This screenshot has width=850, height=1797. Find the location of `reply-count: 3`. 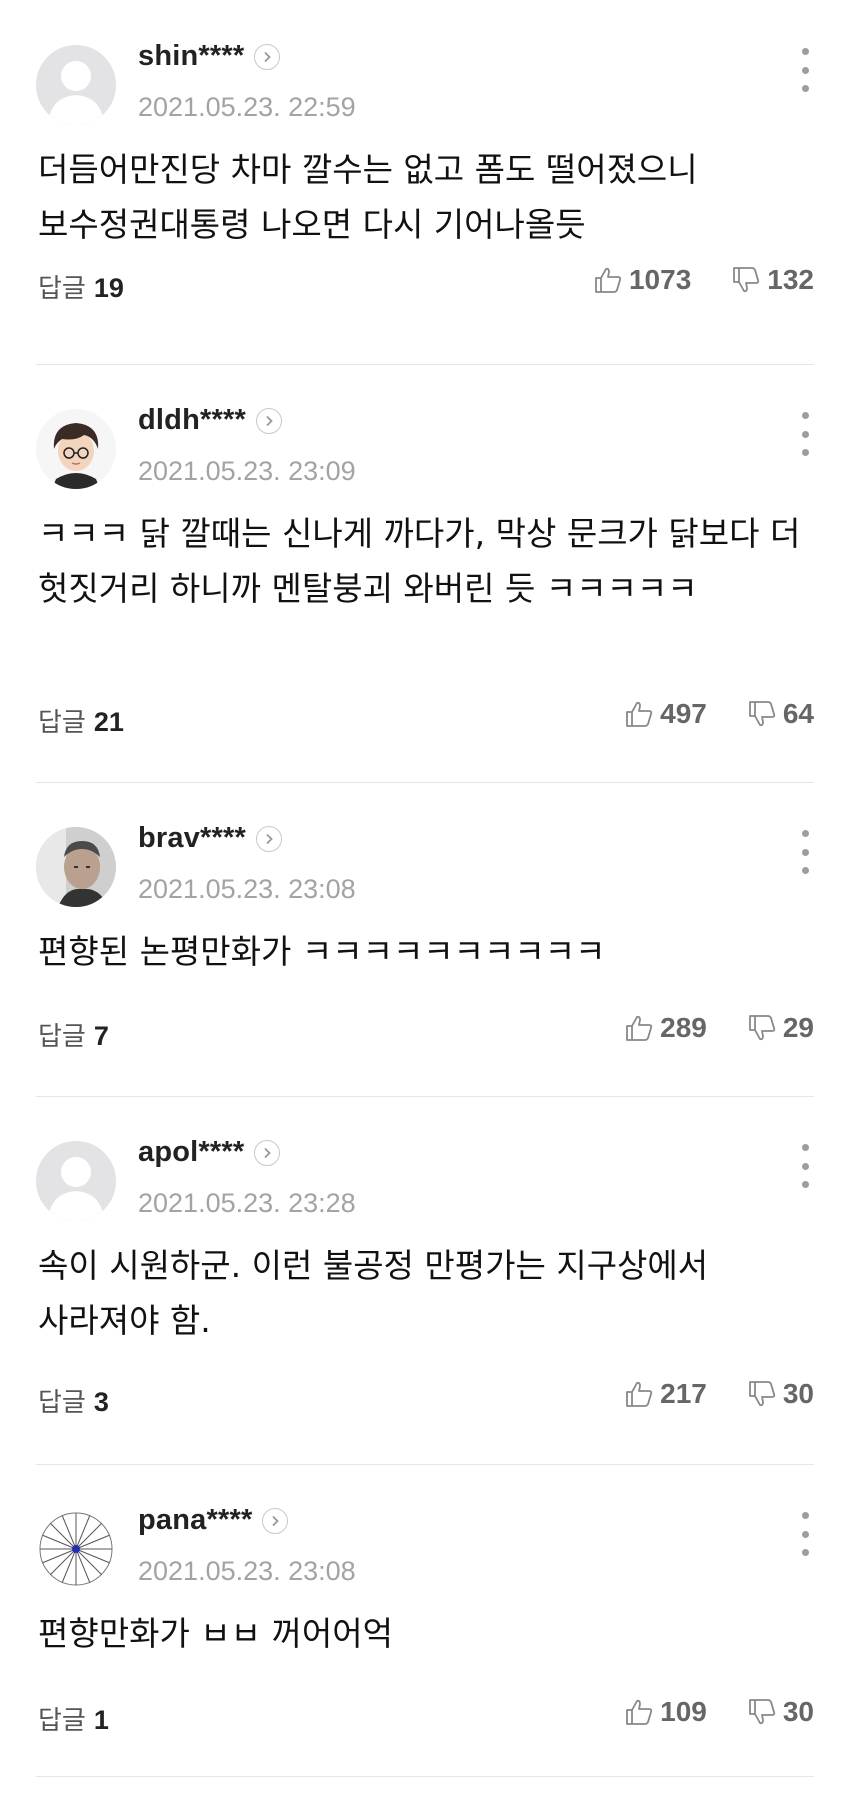

reply-count: 3 is located at coordinates (101, 1402).